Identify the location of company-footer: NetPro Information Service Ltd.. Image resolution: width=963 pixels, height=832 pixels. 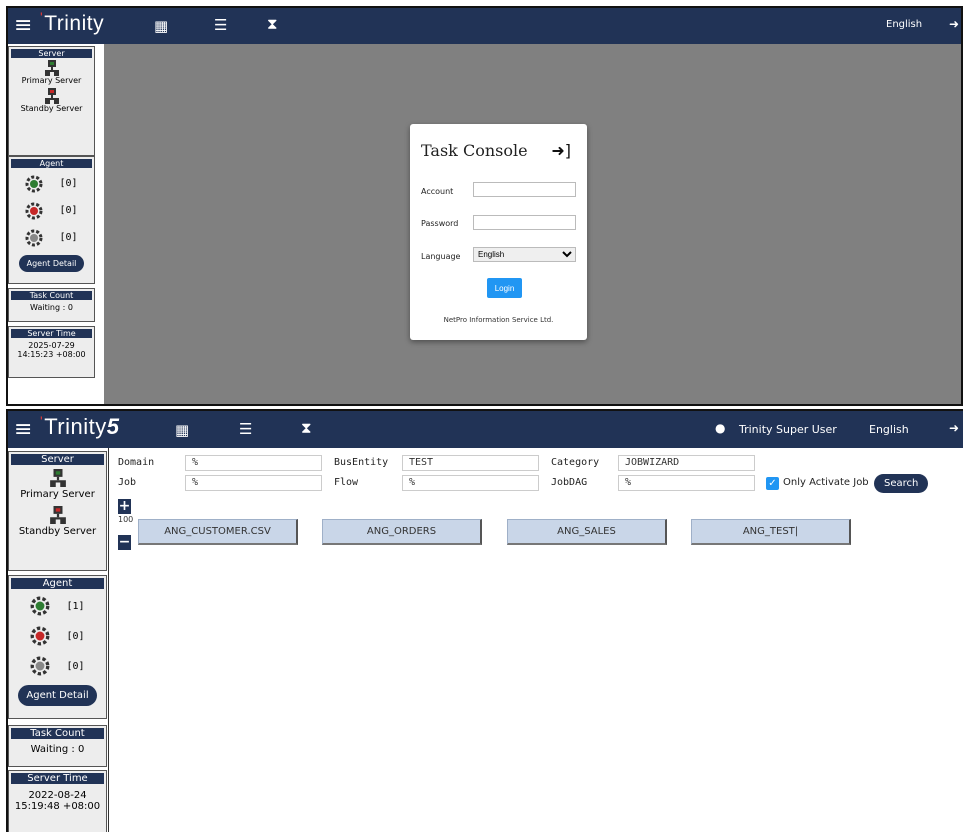
(498, 320).